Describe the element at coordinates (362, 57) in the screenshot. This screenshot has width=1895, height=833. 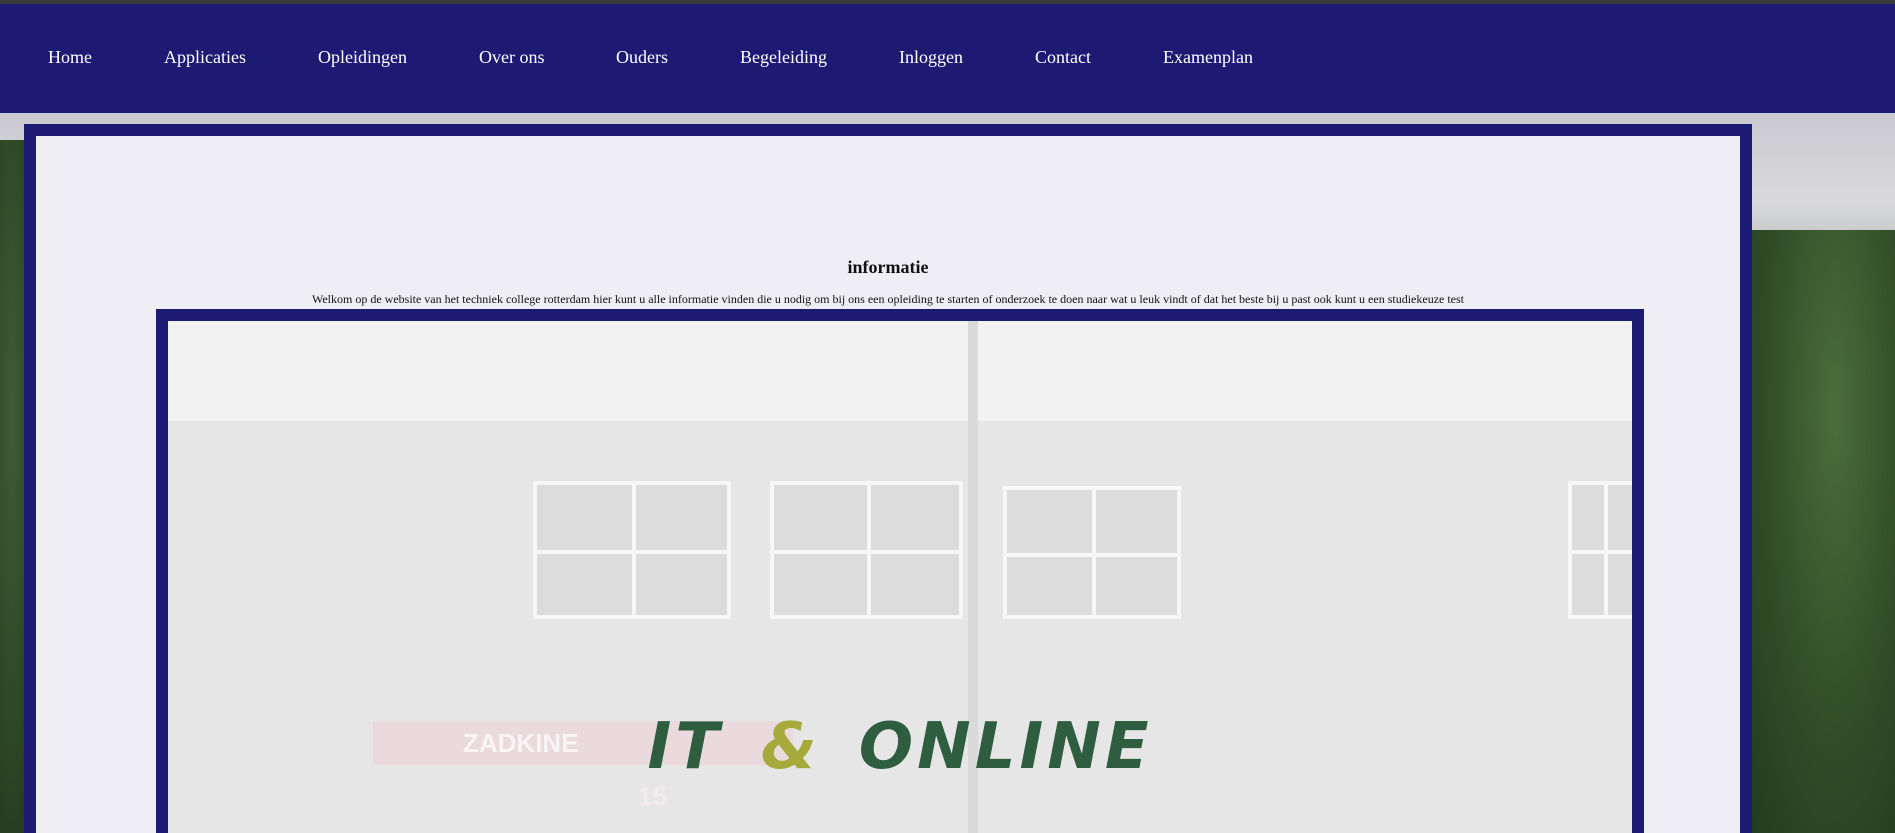
I see `nav-item-opleidingen: Opleidingen` at that location.